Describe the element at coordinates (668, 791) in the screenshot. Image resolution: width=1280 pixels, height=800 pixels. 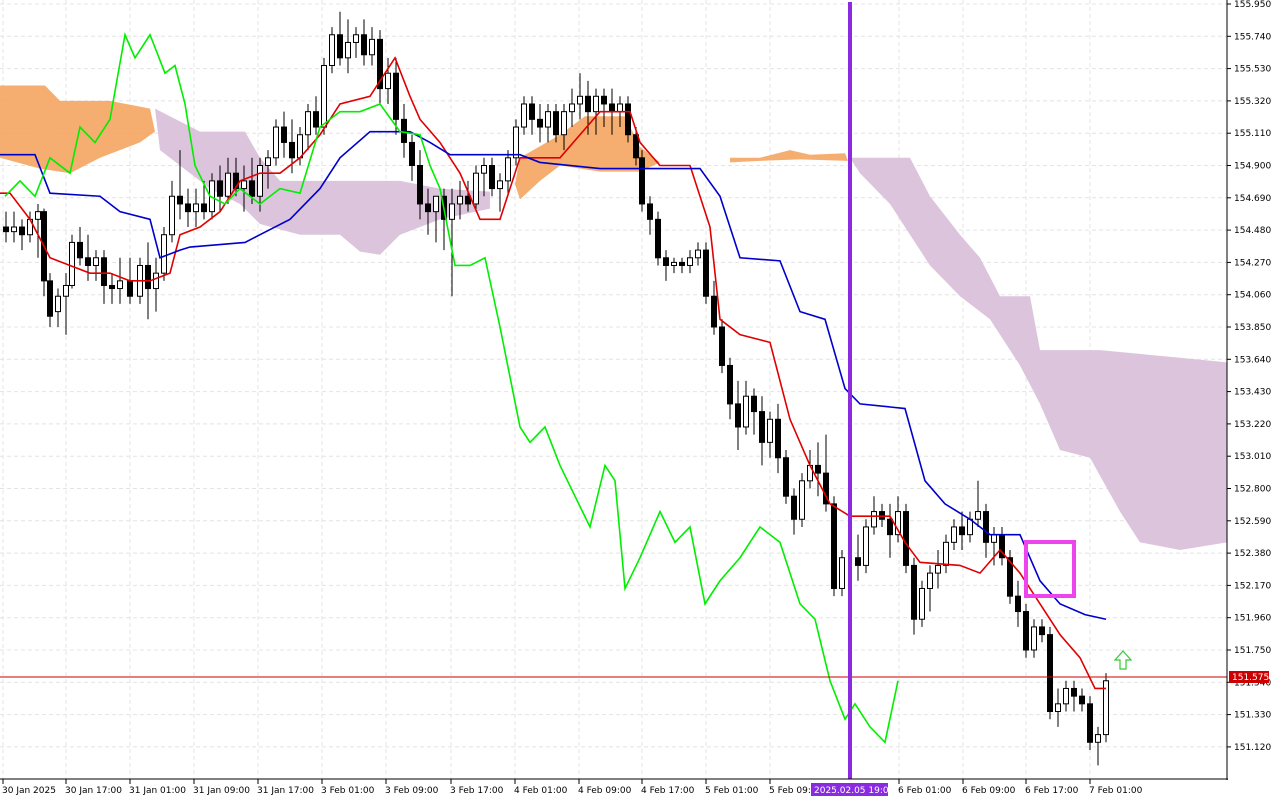
I see `time-tick-label: 4 Feb 17:00` at that location.